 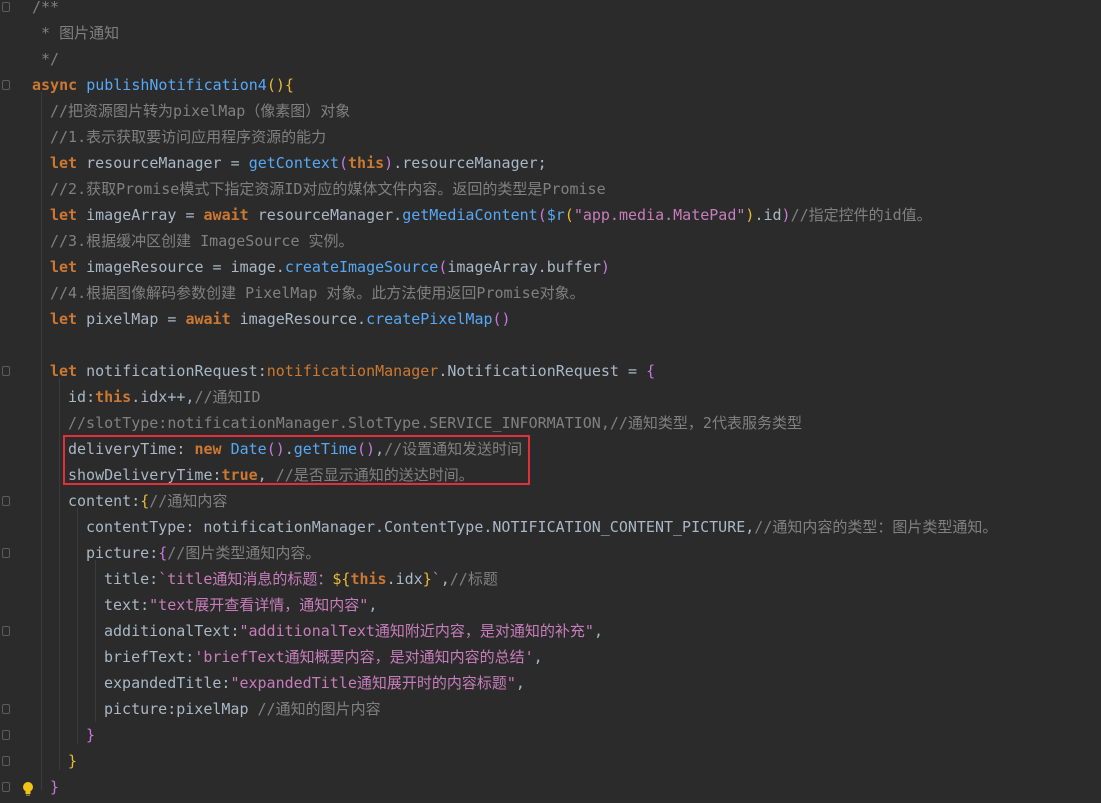 I want to click on code-token: `, so click(x=436, y=579).